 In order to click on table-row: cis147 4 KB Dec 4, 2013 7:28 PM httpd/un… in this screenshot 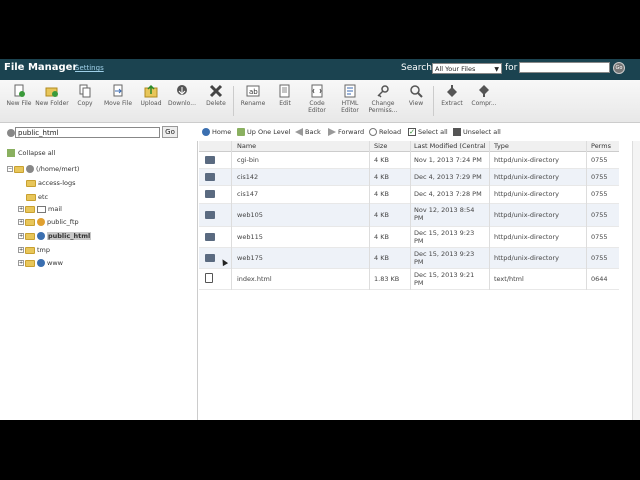, I will do `click(409, 195)`.